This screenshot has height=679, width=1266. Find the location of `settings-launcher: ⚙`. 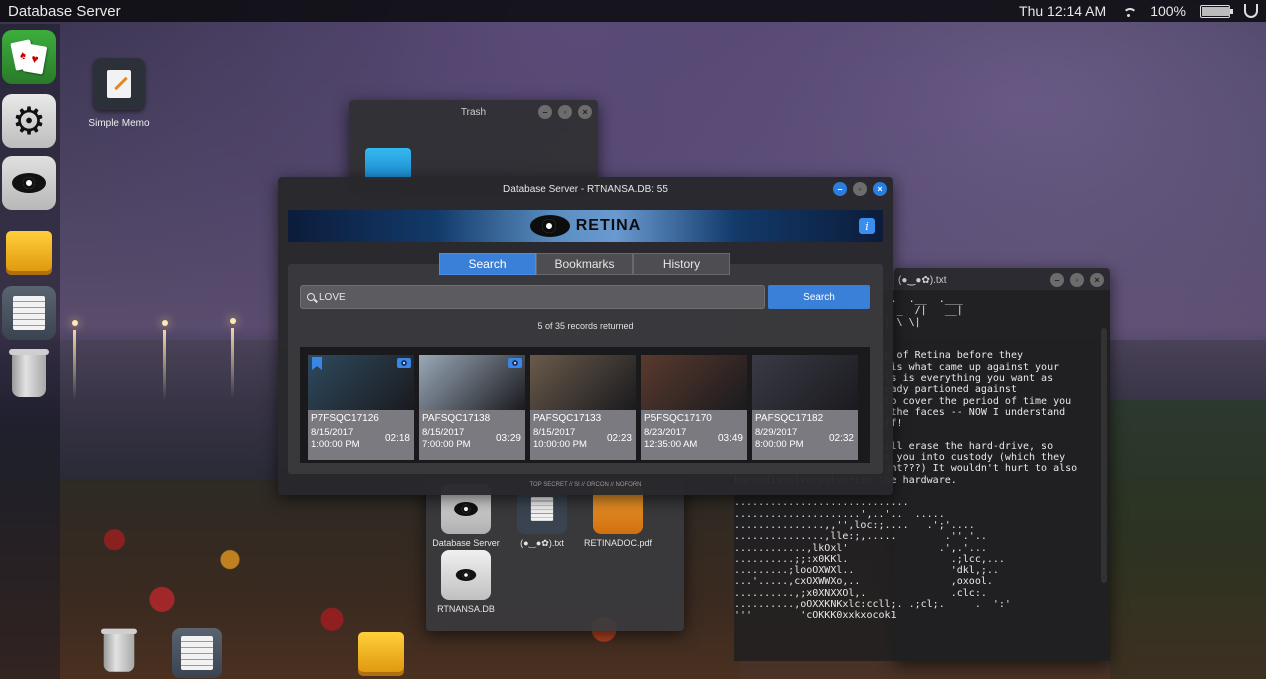

settings-launcher: ⚙ is located at coordinates (29, 121).